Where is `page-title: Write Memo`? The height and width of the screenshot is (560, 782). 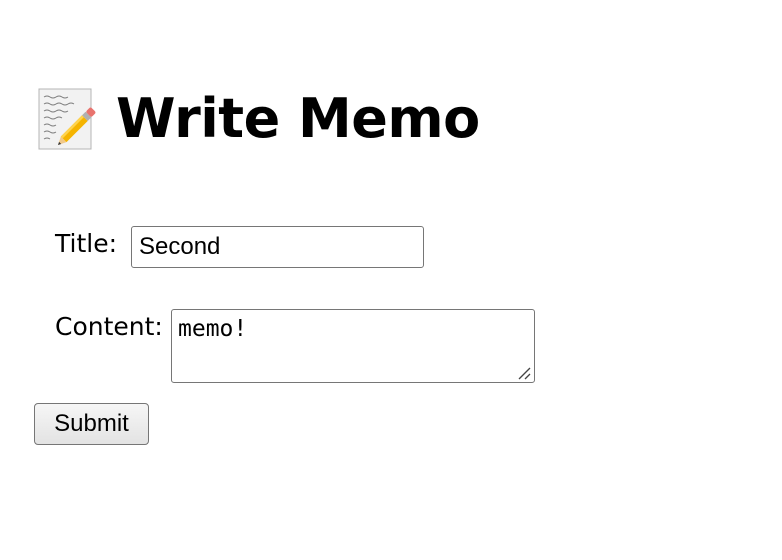
page-title: Write Memo is located at coordinates (298, 118).